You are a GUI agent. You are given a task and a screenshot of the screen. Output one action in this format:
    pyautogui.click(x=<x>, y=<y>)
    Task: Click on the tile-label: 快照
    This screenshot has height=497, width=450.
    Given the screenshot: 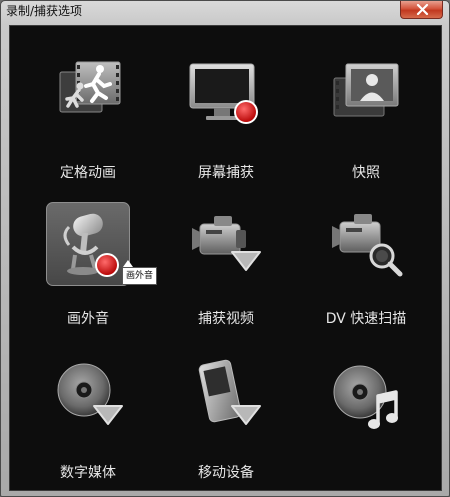 What is the action you would take?
    pyautogui.click(x=366, y=173)
    